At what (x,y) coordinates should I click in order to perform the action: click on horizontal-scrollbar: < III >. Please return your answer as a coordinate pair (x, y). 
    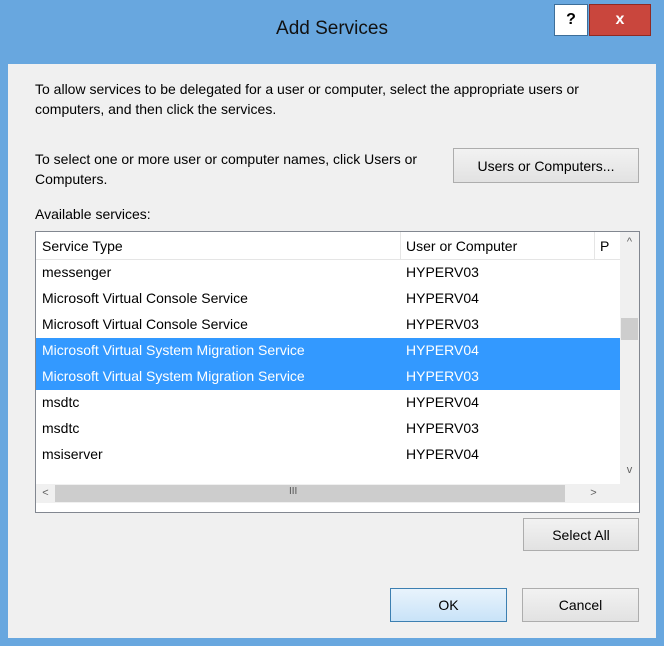
    Looking at the image, I should click on (328, 493).